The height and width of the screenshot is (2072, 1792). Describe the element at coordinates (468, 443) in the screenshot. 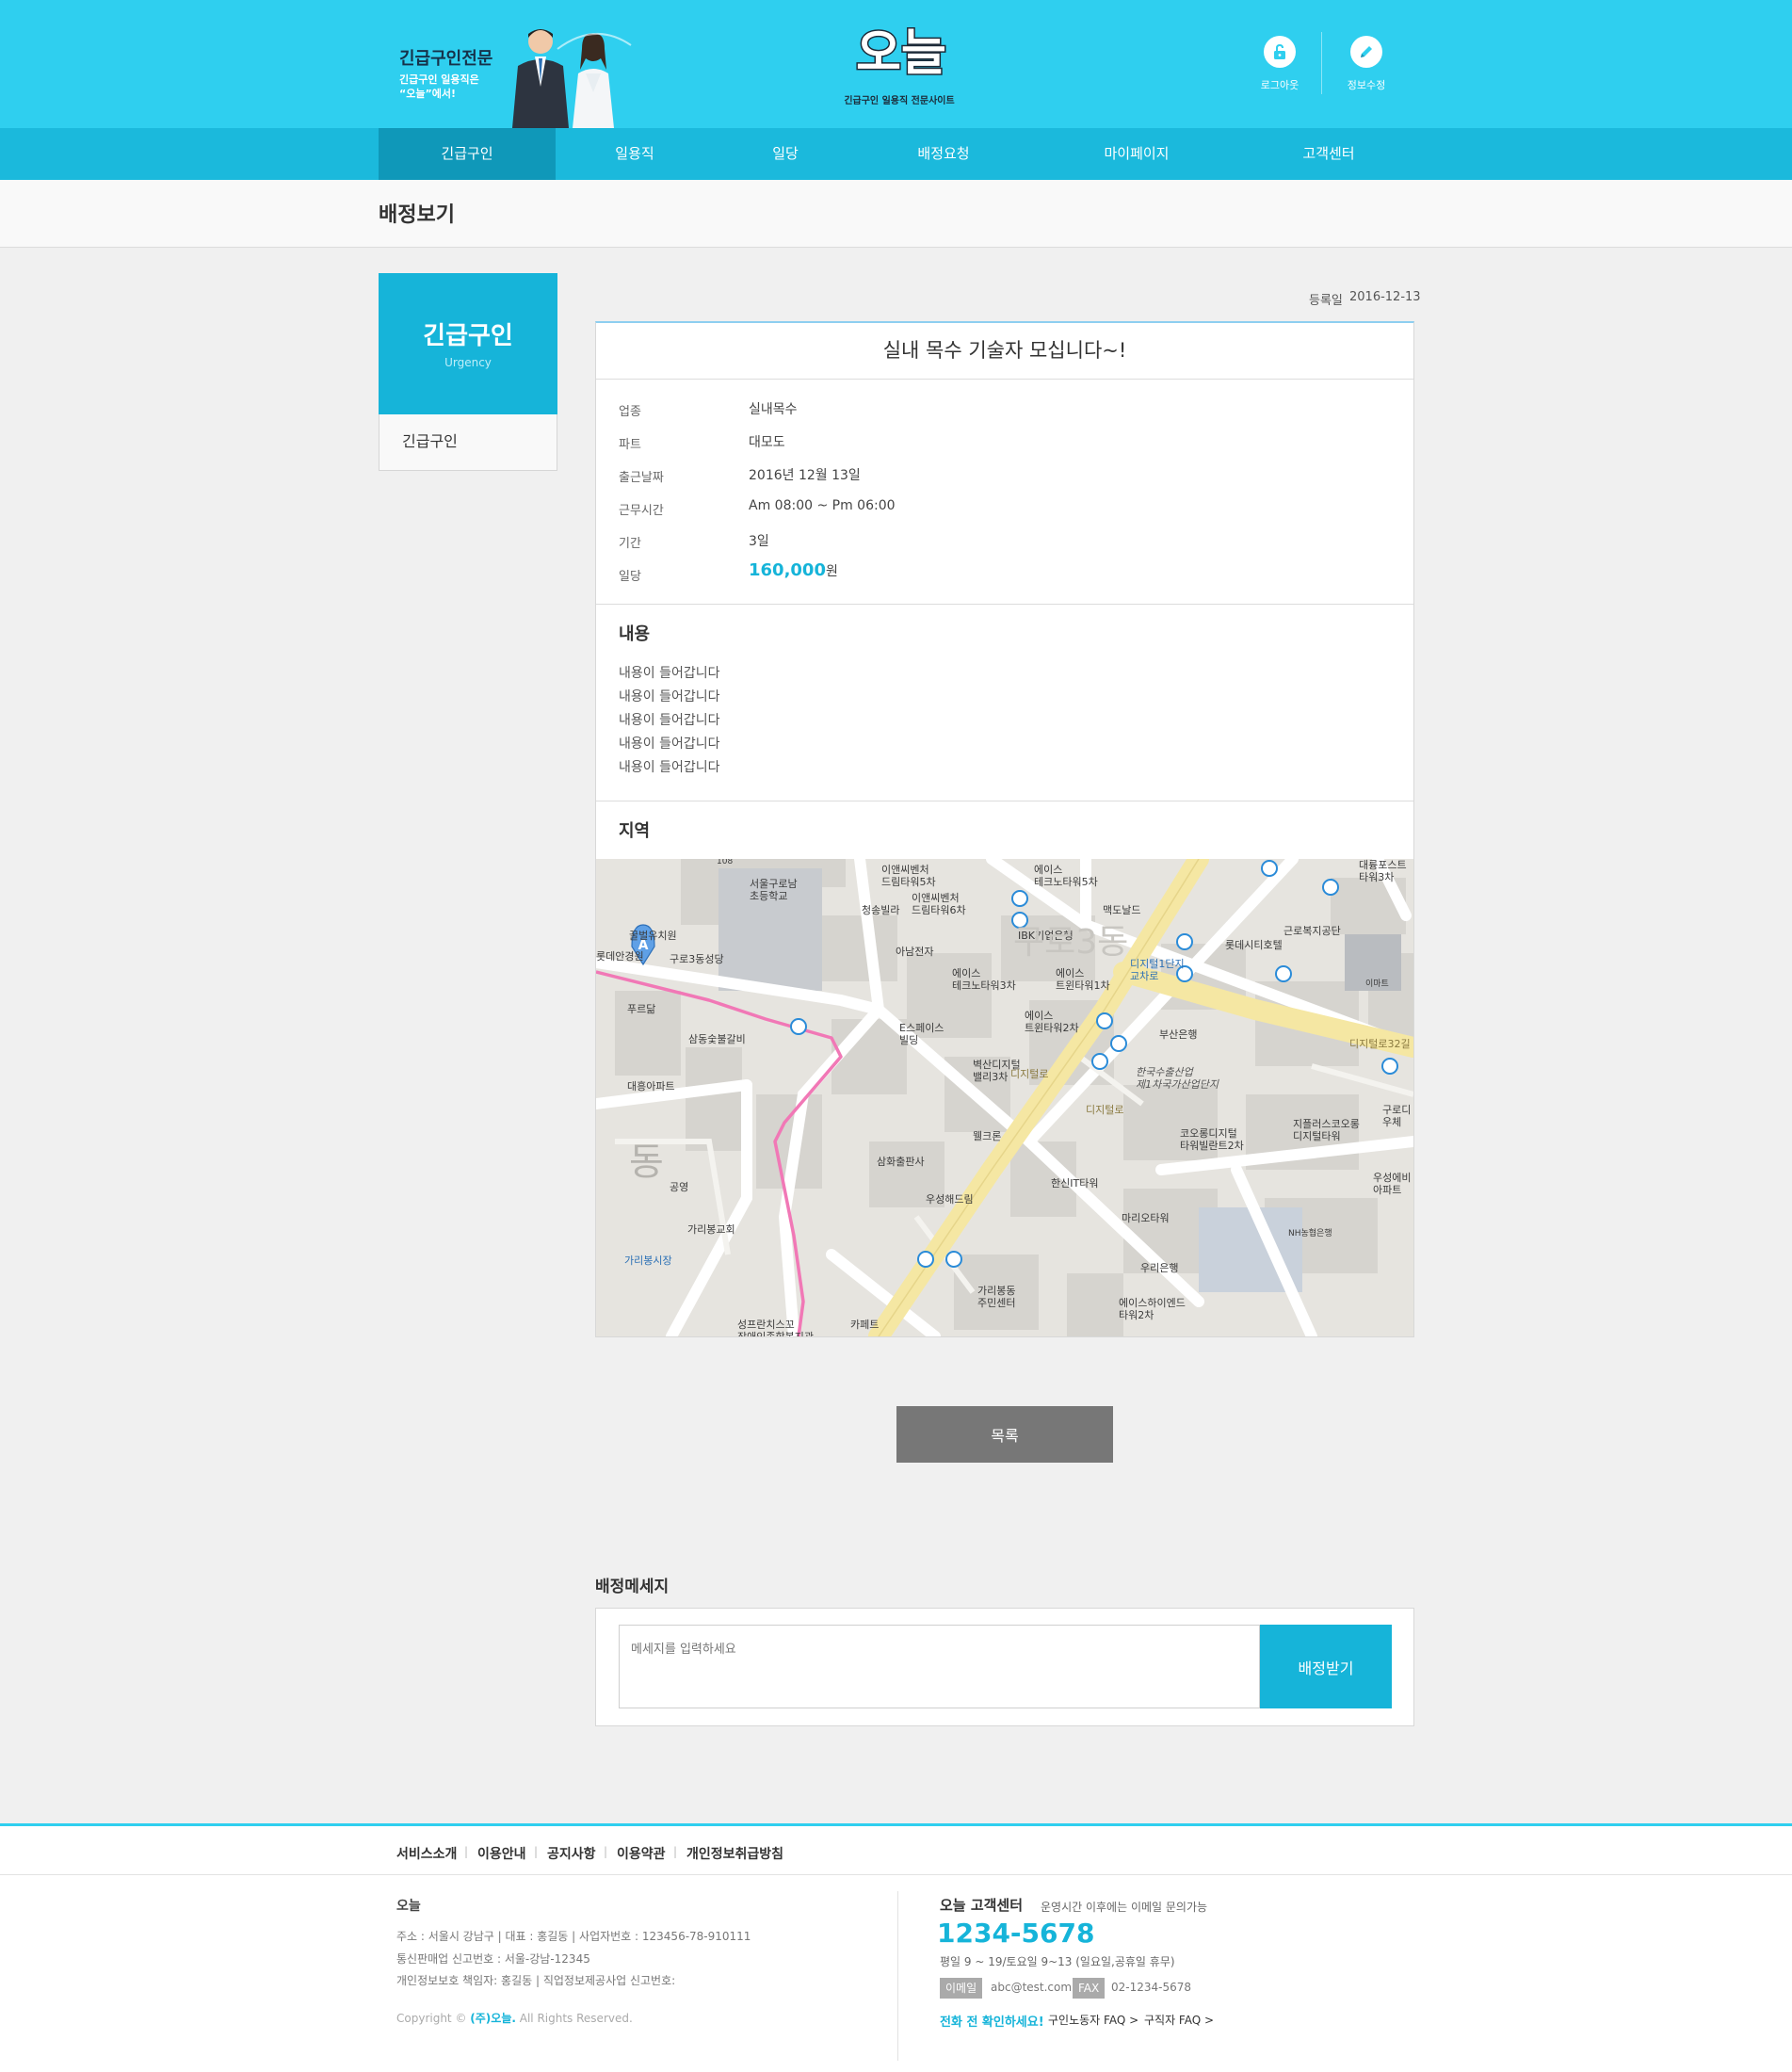

I see `sidebar-item-urgent: 긴급구인` at that location.